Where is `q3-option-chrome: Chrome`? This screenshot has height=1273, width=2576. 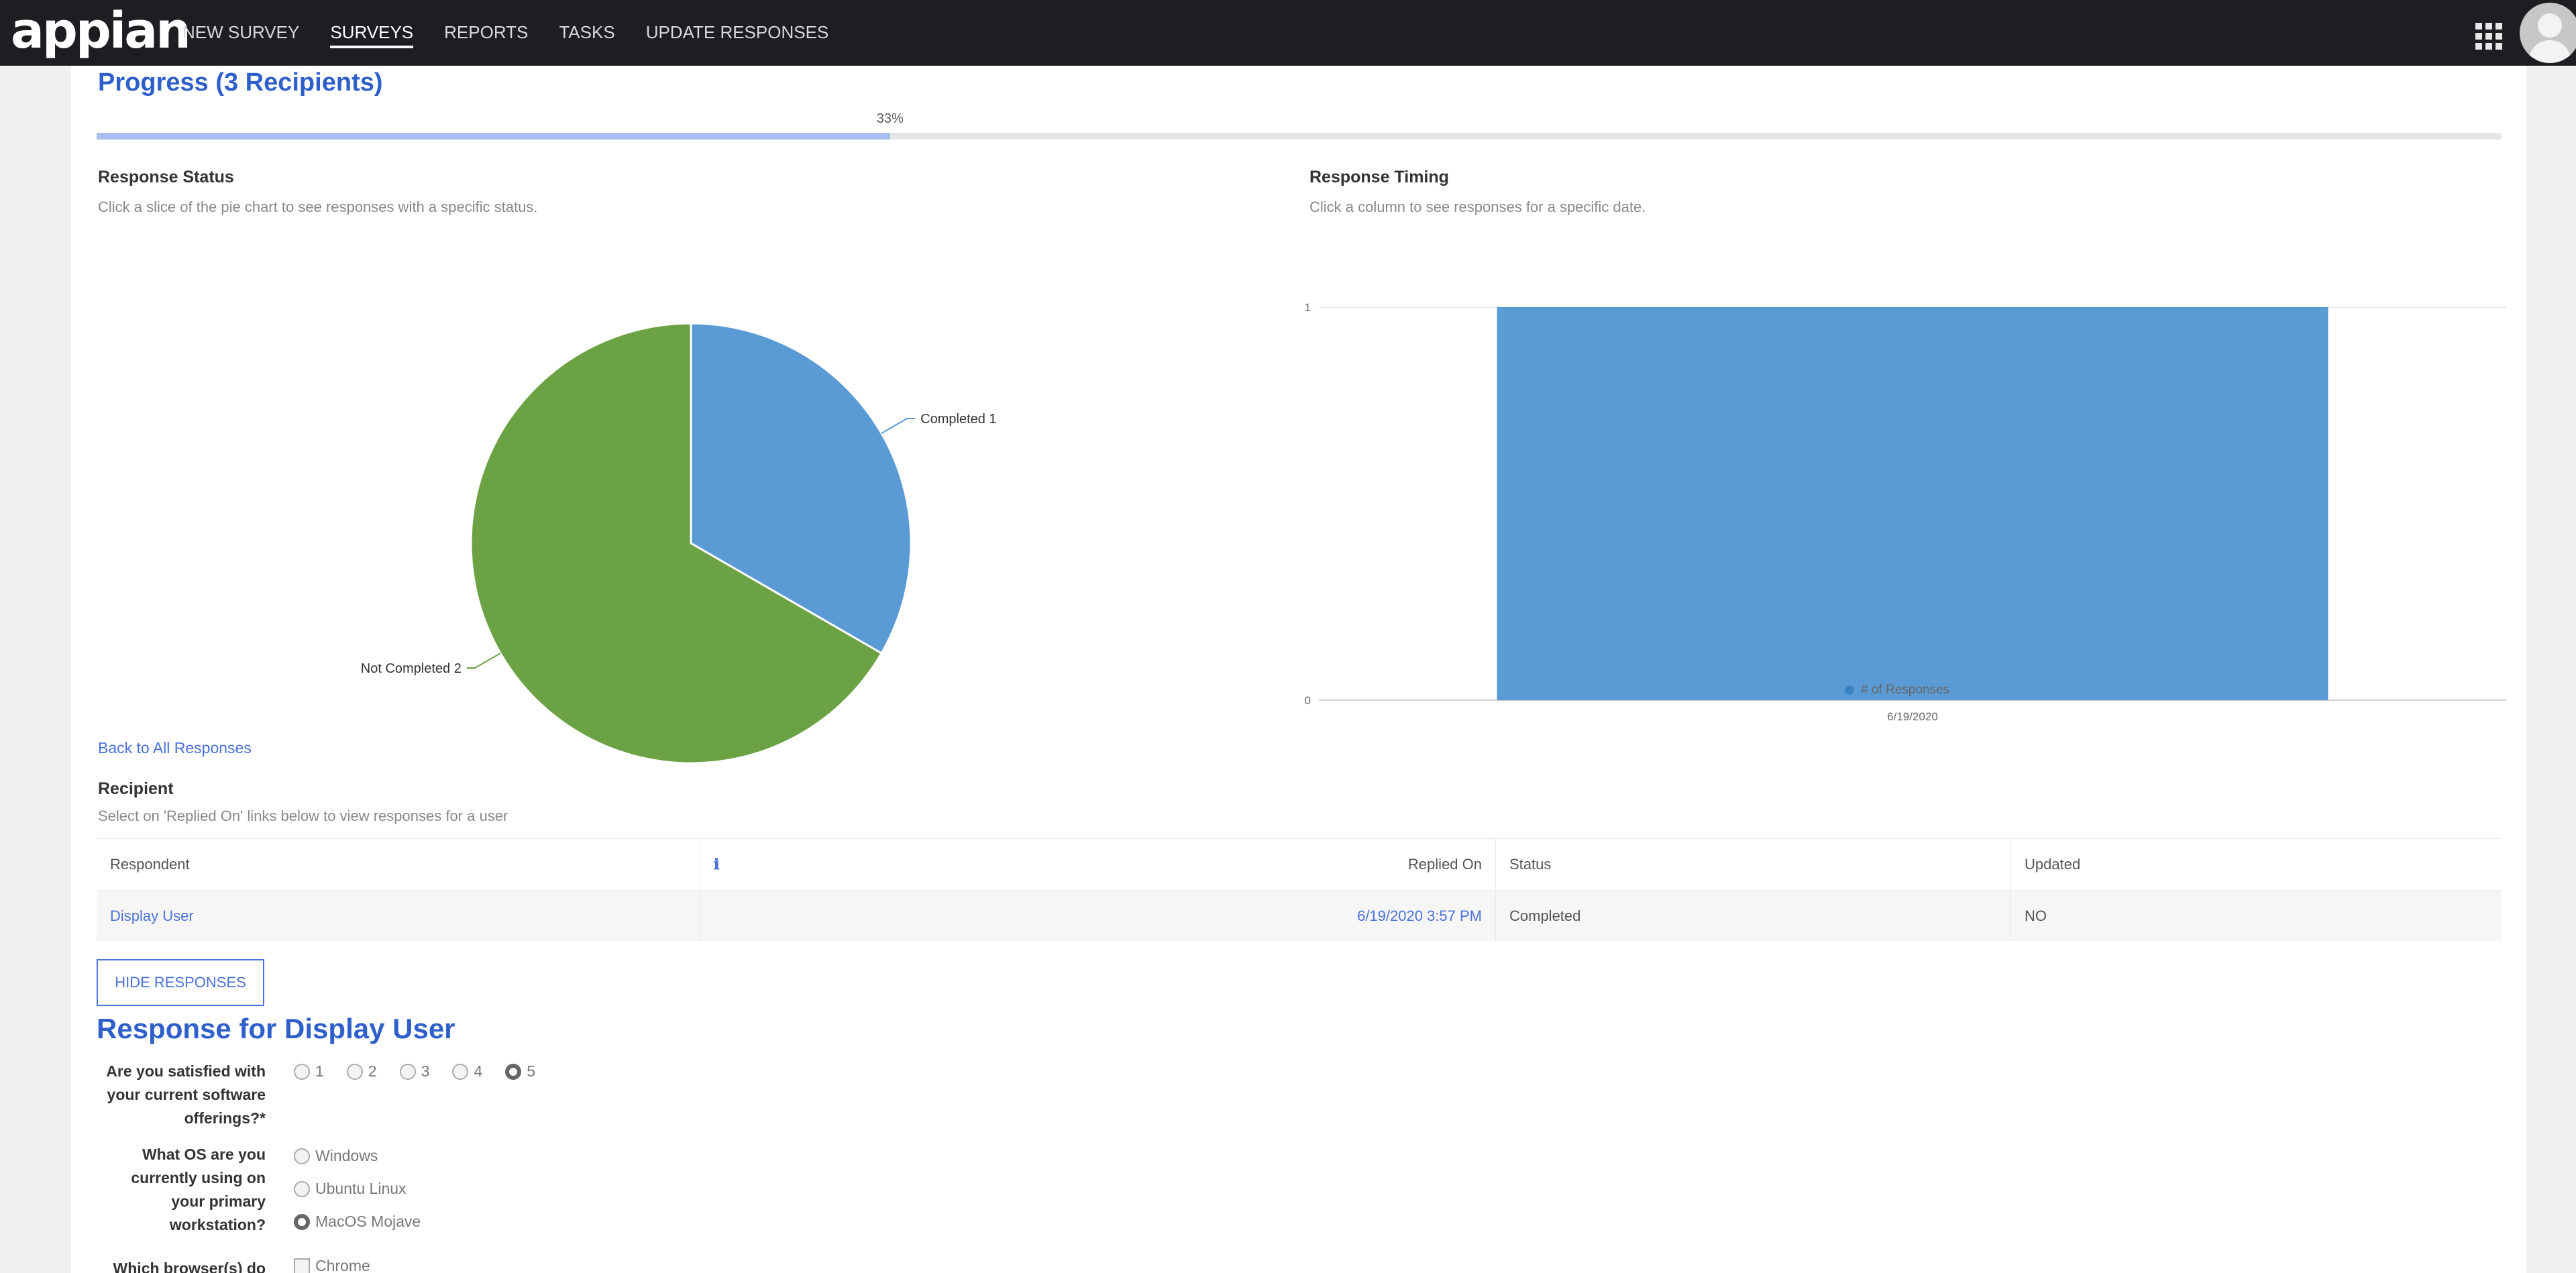
q3-option-chrome: Chrome is located at coordinates (332, 1265).